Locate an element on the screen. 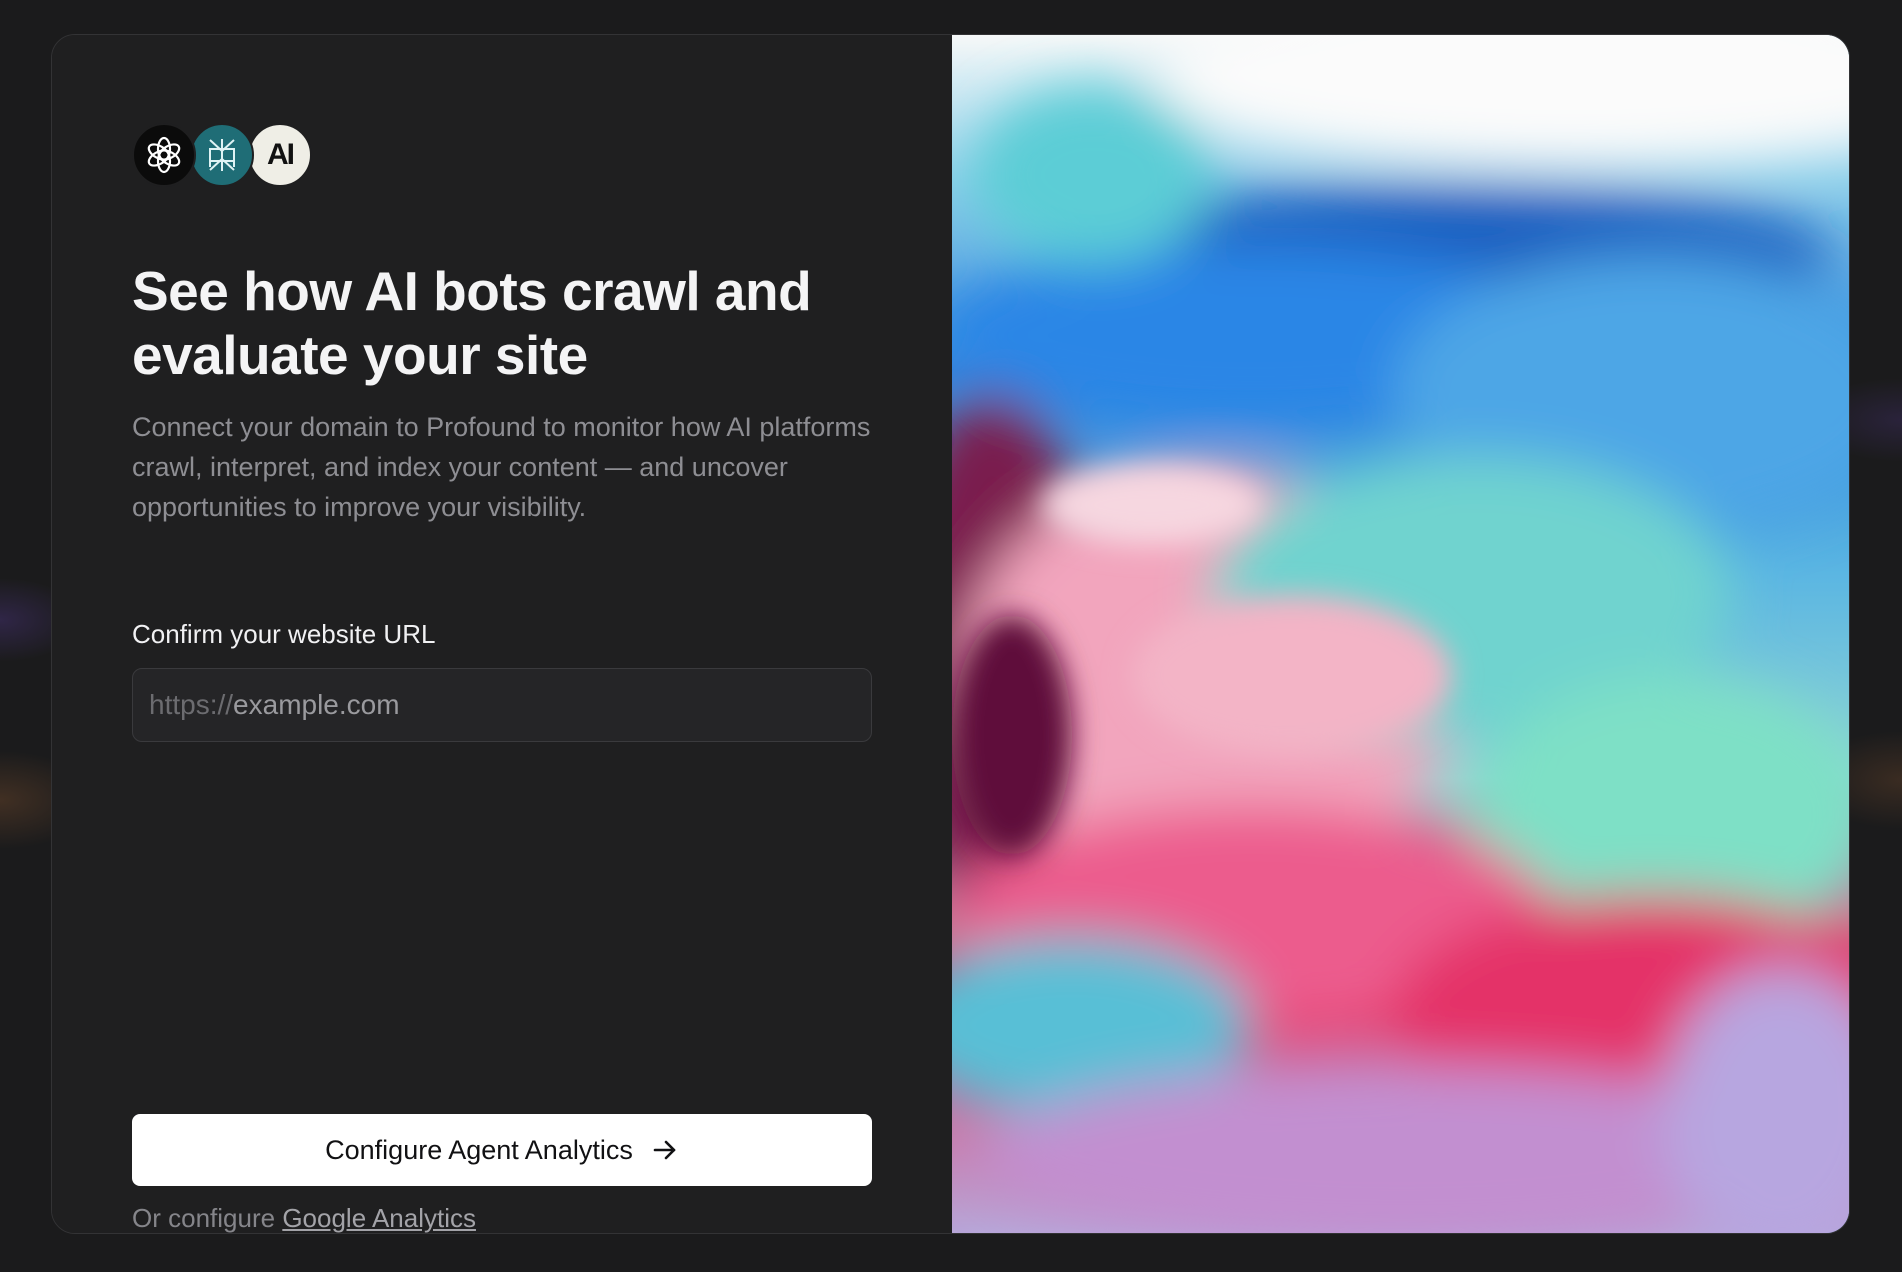 Image resolution: width=1902 pixels, height=1272 pixels. url-field-label: Confirm your website URL is located at coordinates (284, 634).